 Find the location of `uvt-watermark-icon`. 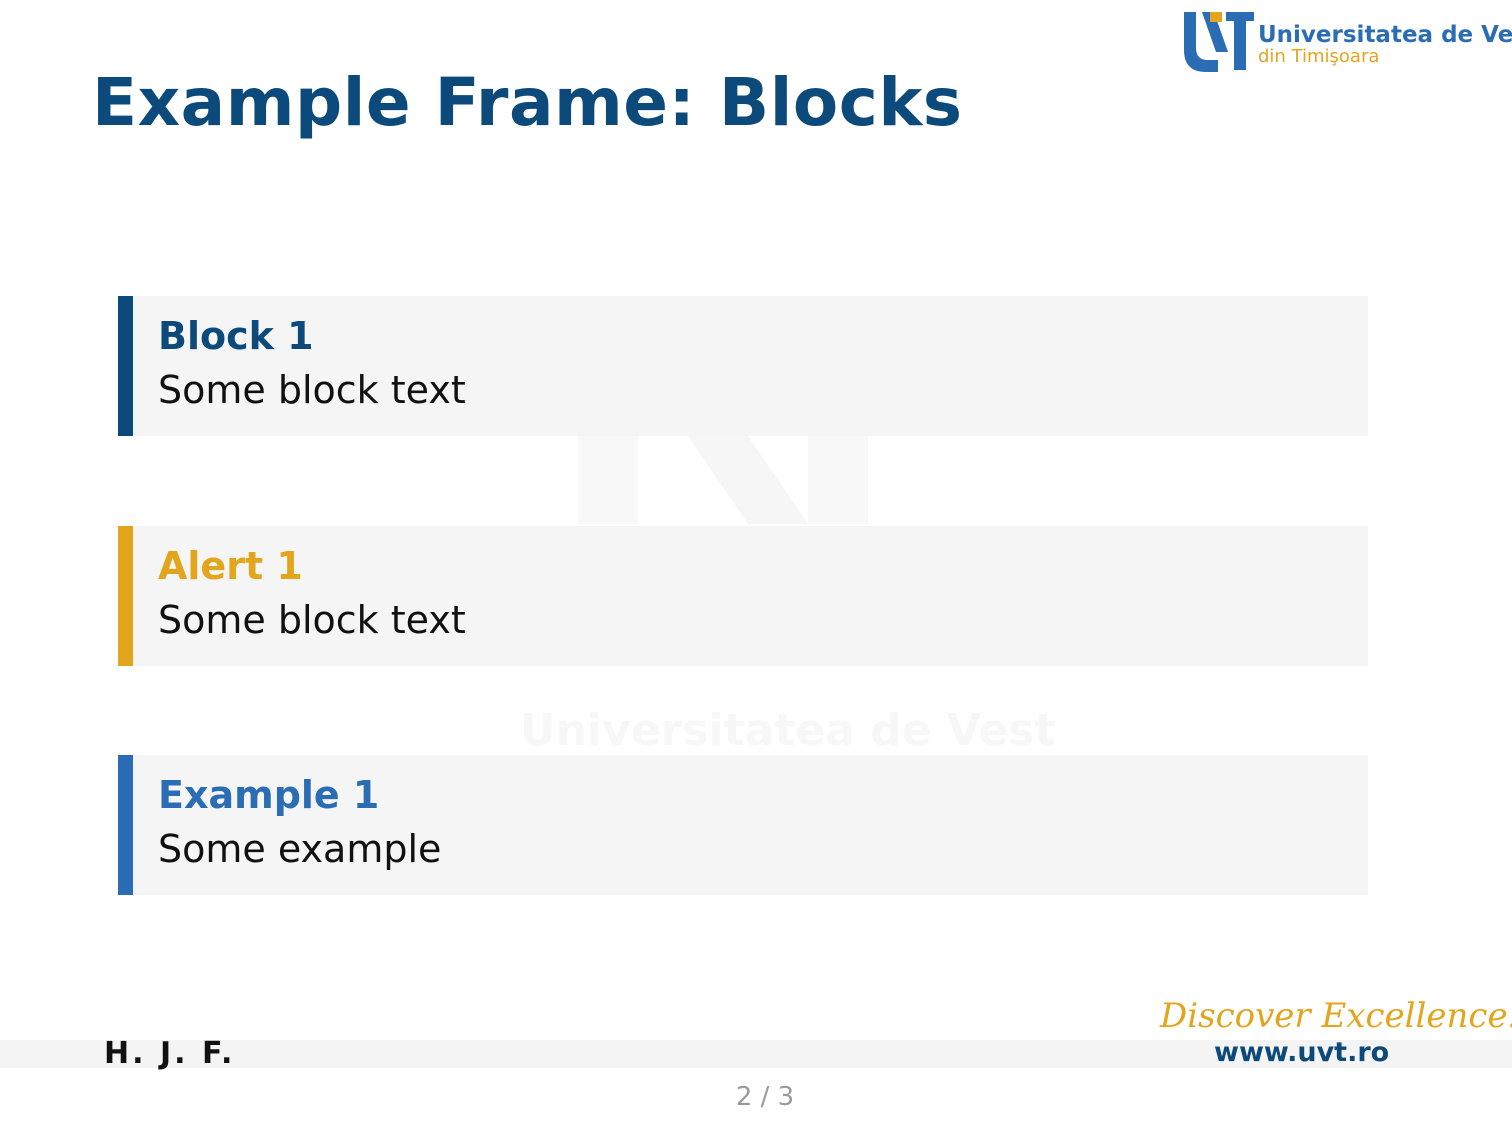

uvt-watermark-icon is located at coordinates (723, 480).